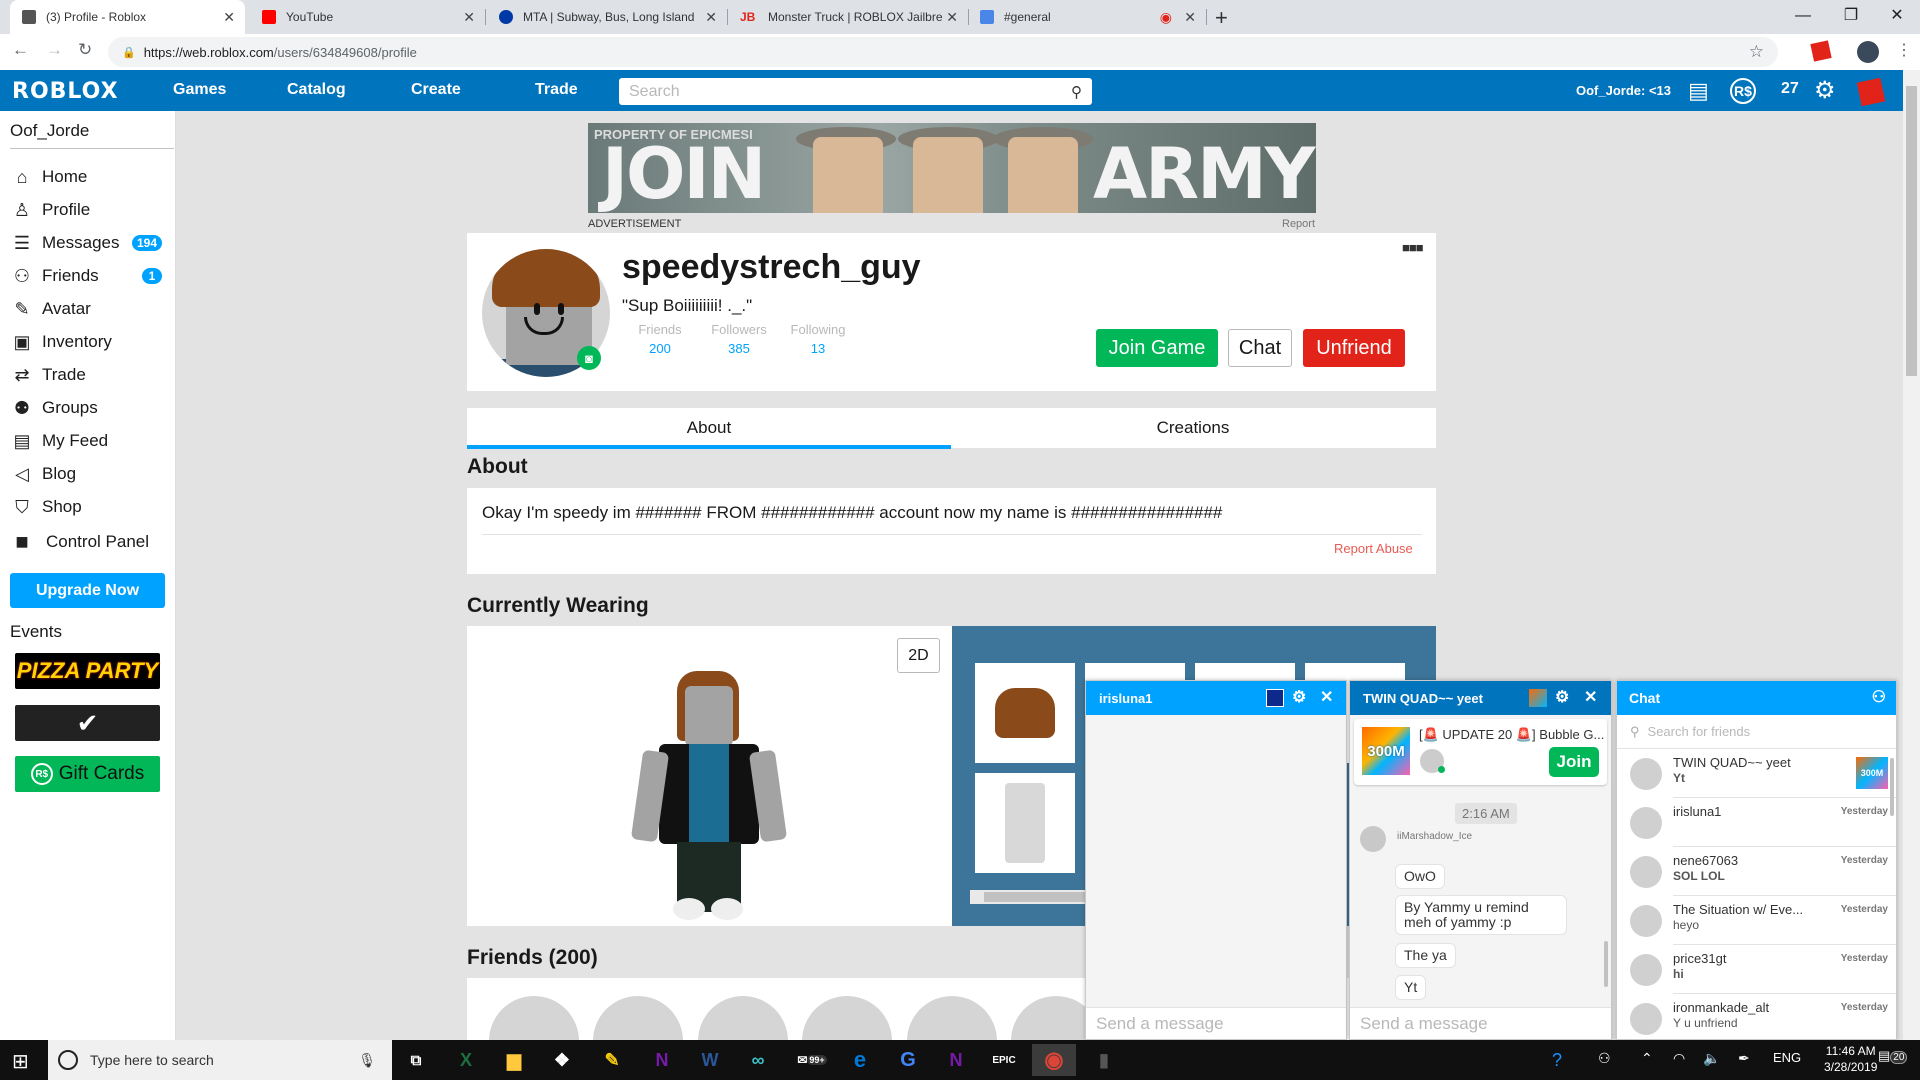 The image size is (1920, 1080). I want to click on taskbar-search: Type here to search 🎙, so click(220, 1060).